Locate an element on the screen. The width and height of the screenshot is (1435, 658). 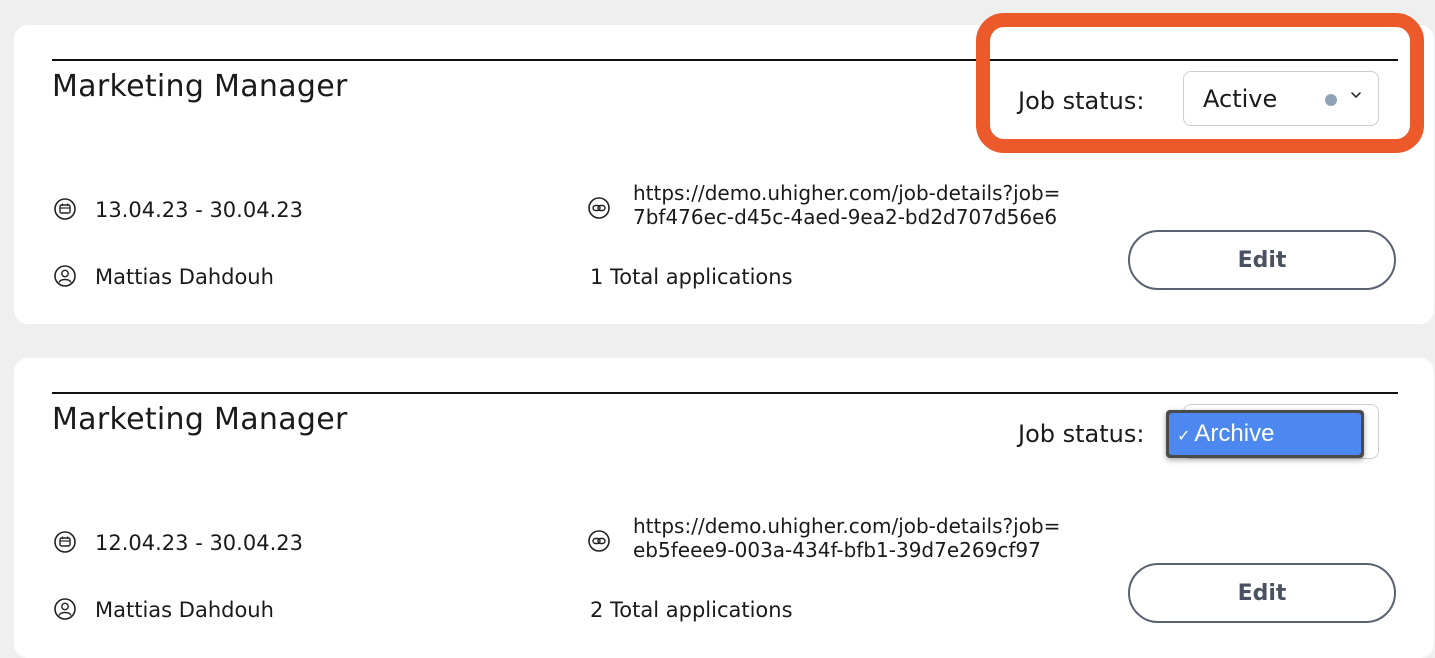
job-status-select: Active is located at coordinates (1281, 98).